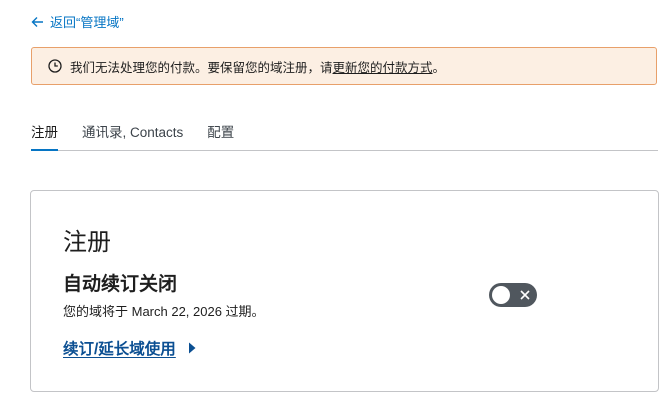 Image resolution: width=666 pixels, height=404 pixels. I want to click on close-icon, so click(525, 295).